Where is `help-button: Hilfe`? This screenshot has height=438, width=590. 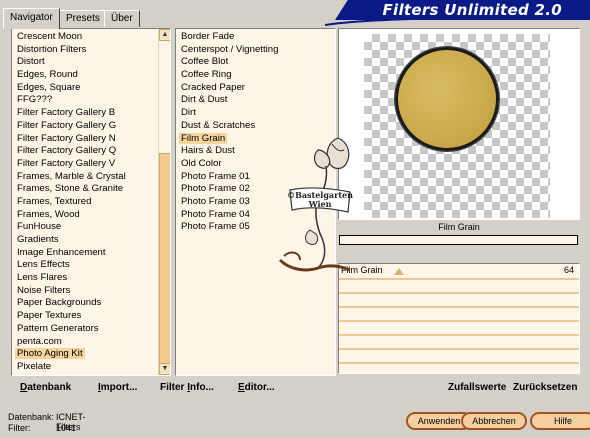 help-button: Hilfe is located at coordinates (560, 421).